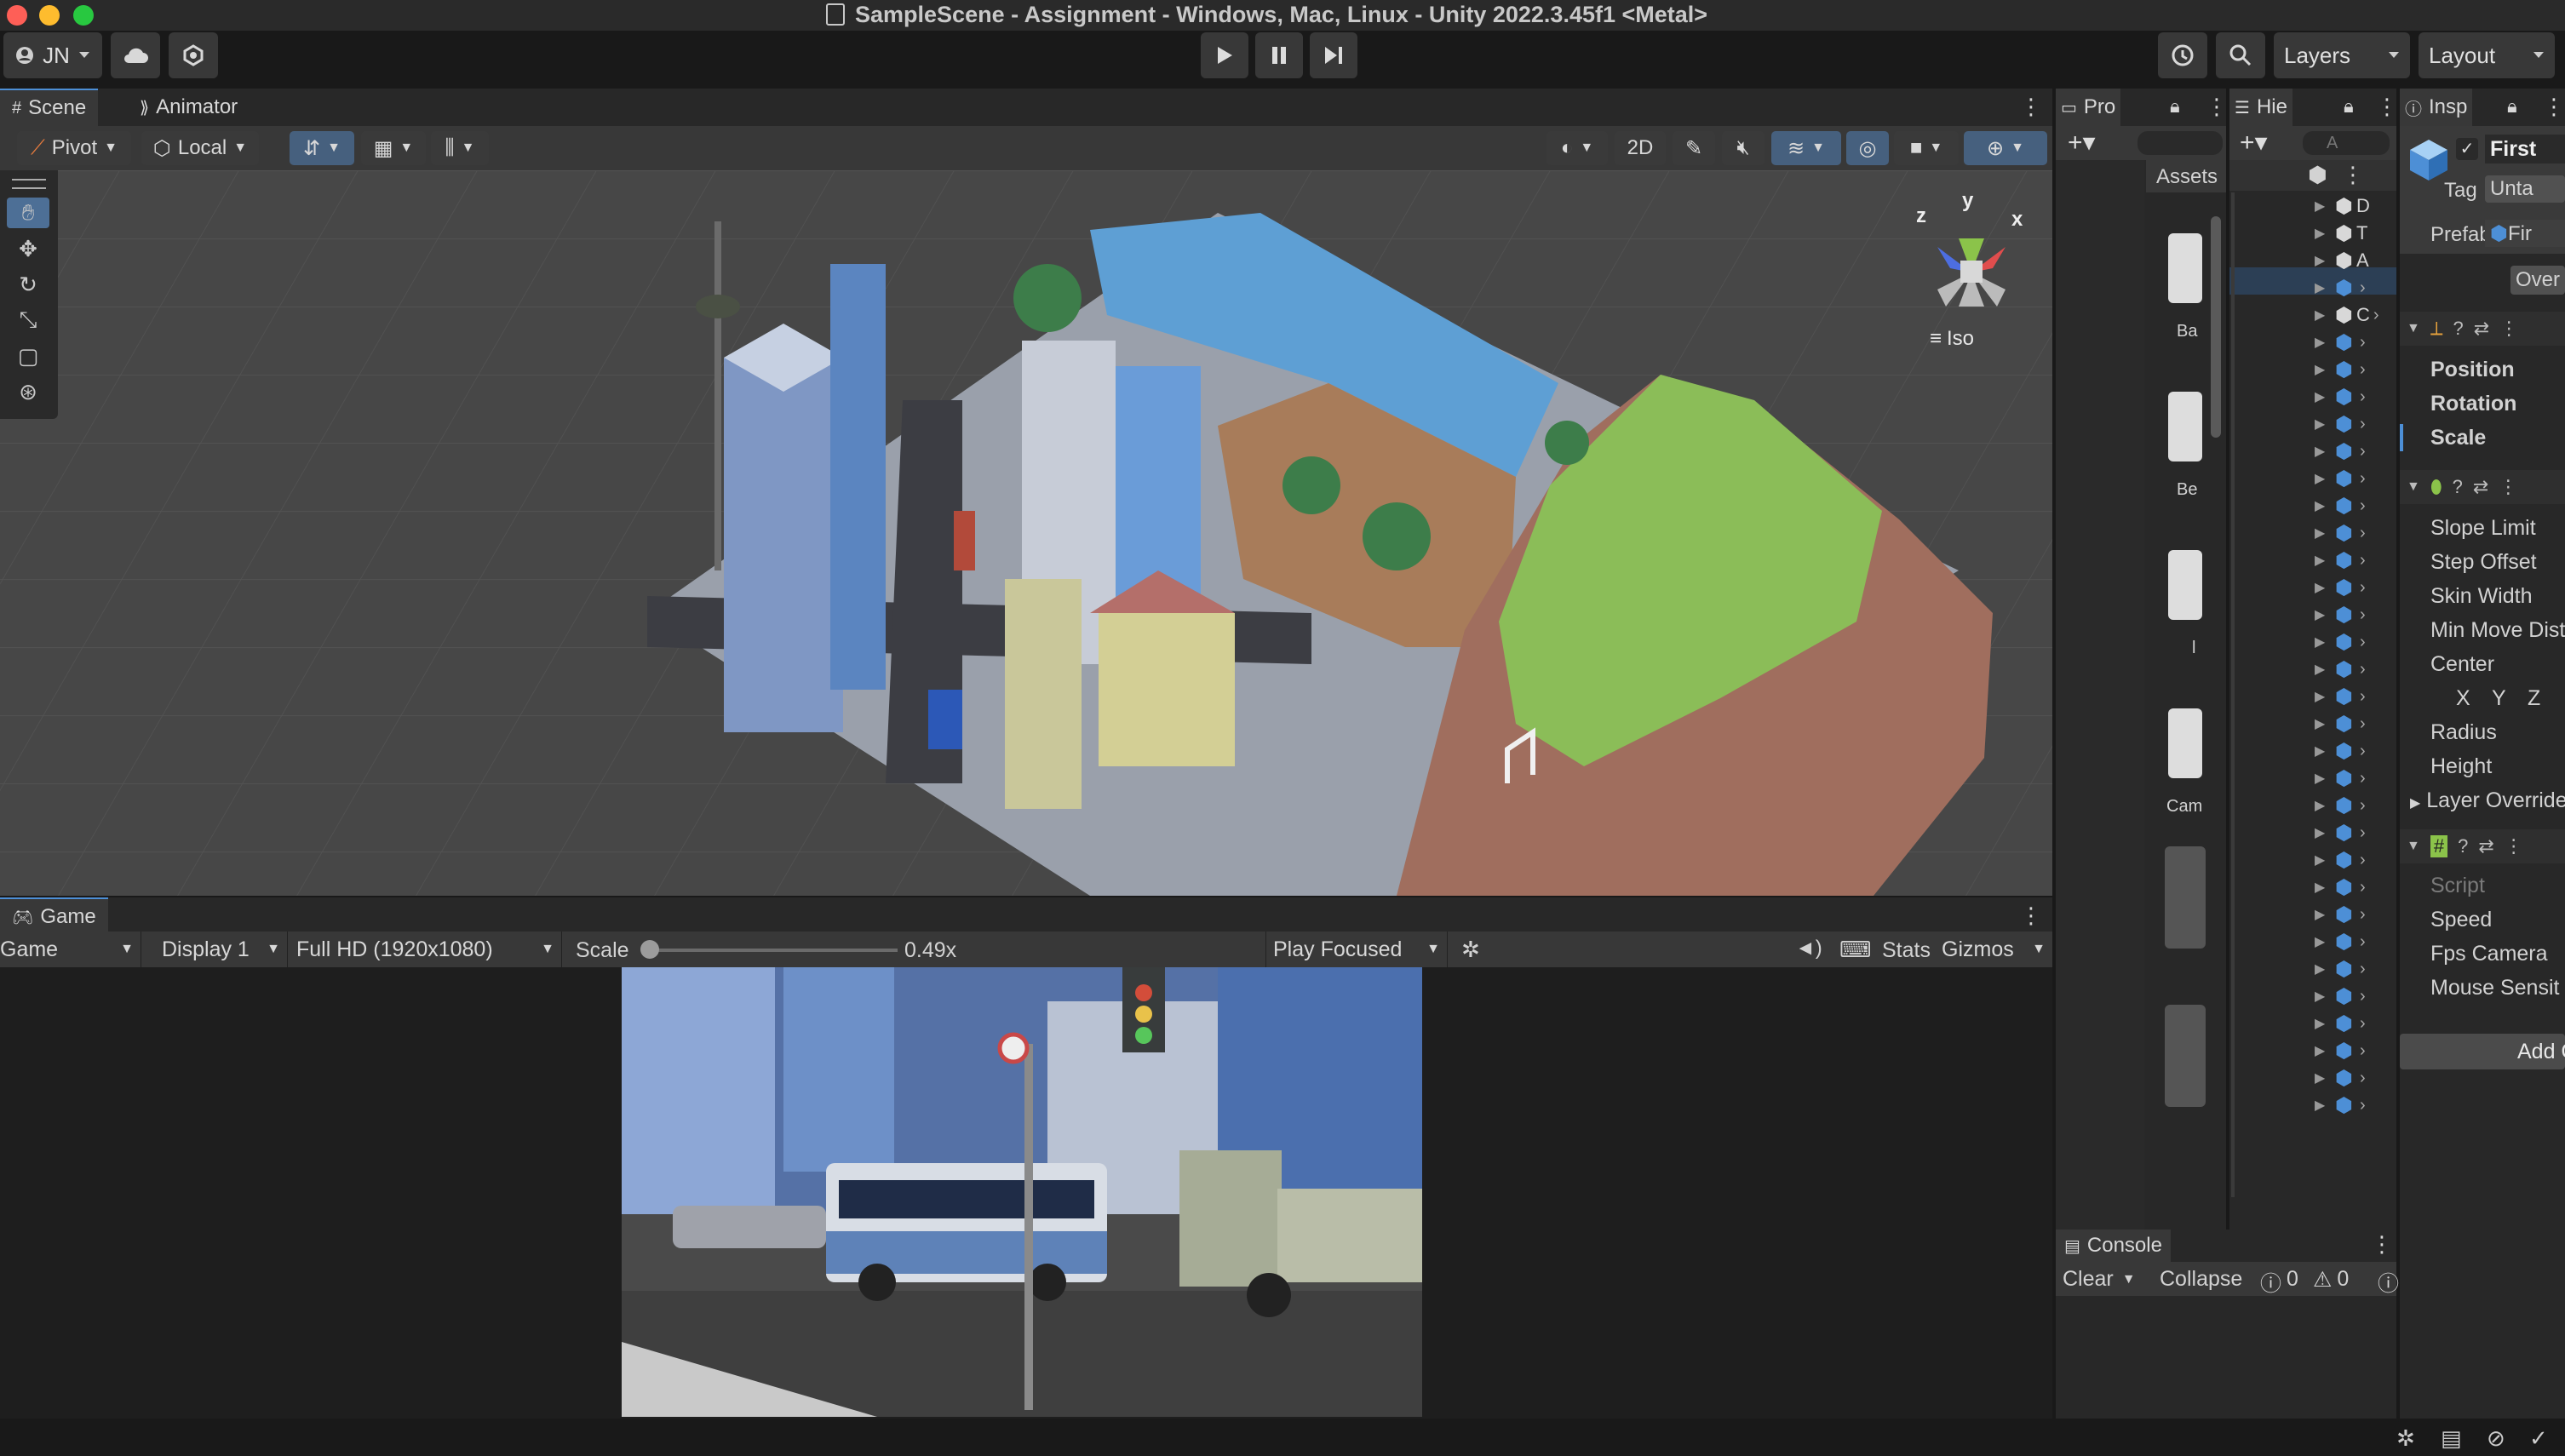  I want to click on overrides-dropdown: Over, so click(2537, 280).